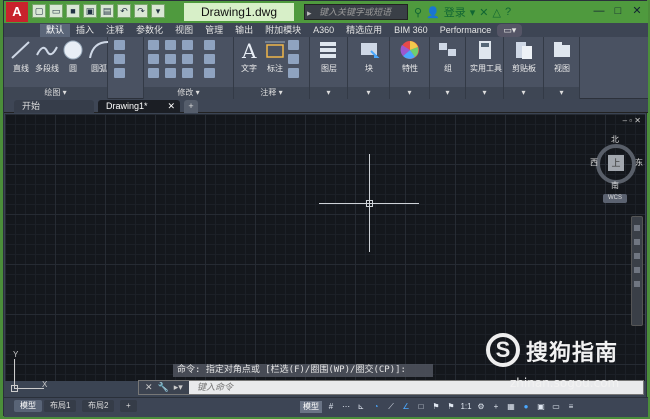 The width and height of the screenshot is (650, 419). I want to click on dimension-tool: 标注, so click(275, 56).